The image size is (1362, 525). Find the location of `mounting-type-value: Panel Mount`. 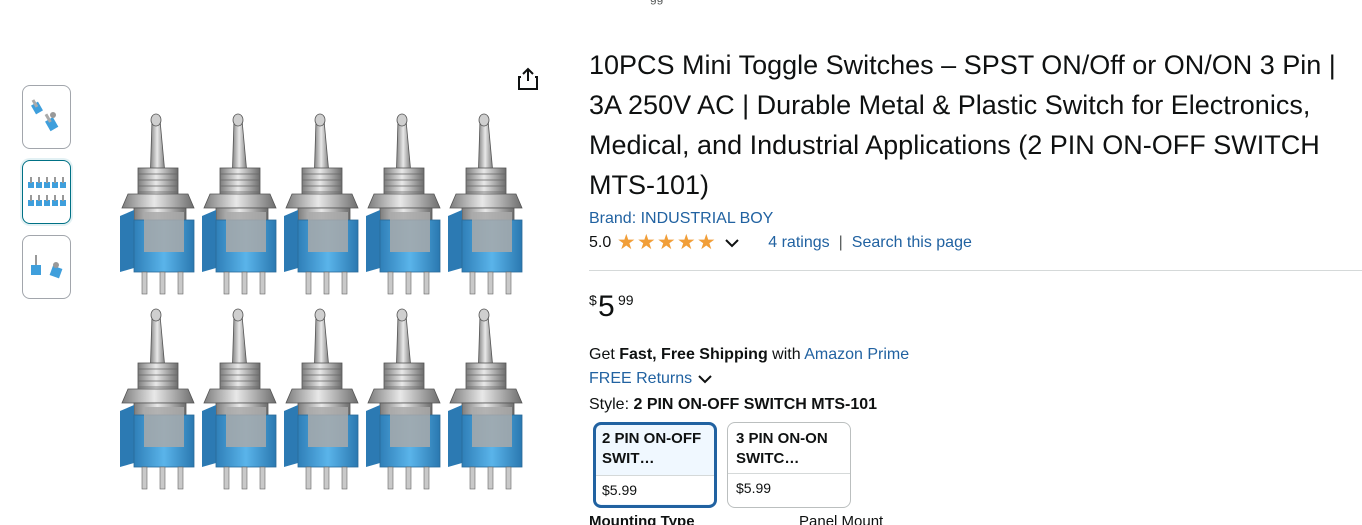

mounting-type-value: Panel Mount is located at coordinates (841, 519).